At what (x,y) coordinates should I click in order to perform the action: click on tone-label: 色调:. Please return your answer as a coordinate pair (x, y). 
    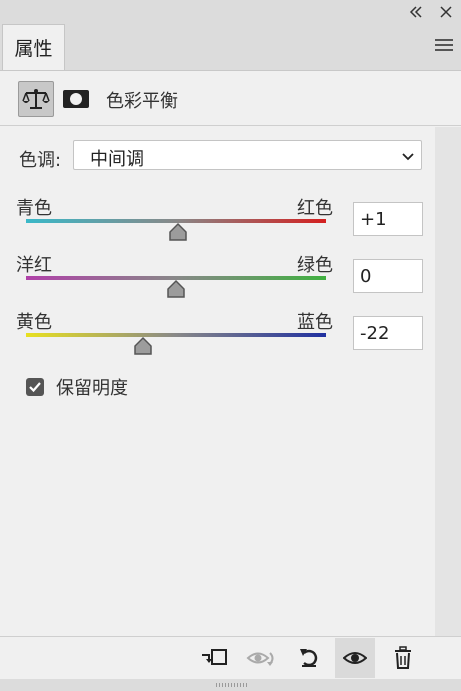
    Looking at the image, I should click on (40, 160).